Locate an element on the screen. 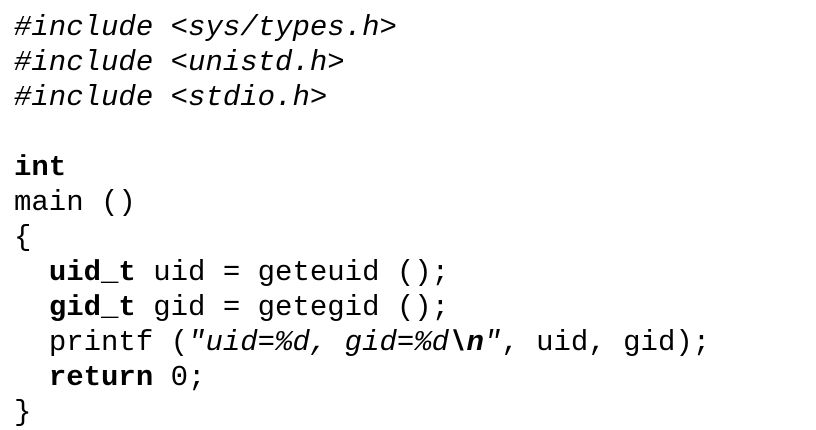  printf-call: printf ( is located at coordinates (118, 342).